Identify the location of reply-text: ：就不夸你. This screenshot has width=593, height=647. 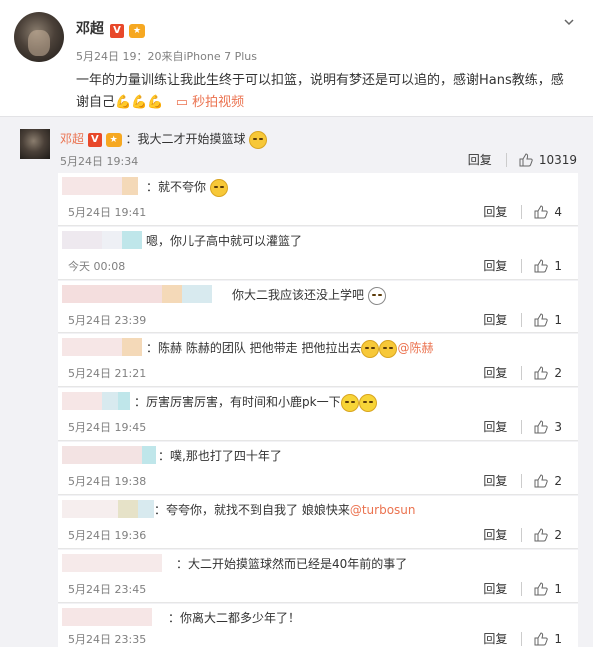
(187, 187).